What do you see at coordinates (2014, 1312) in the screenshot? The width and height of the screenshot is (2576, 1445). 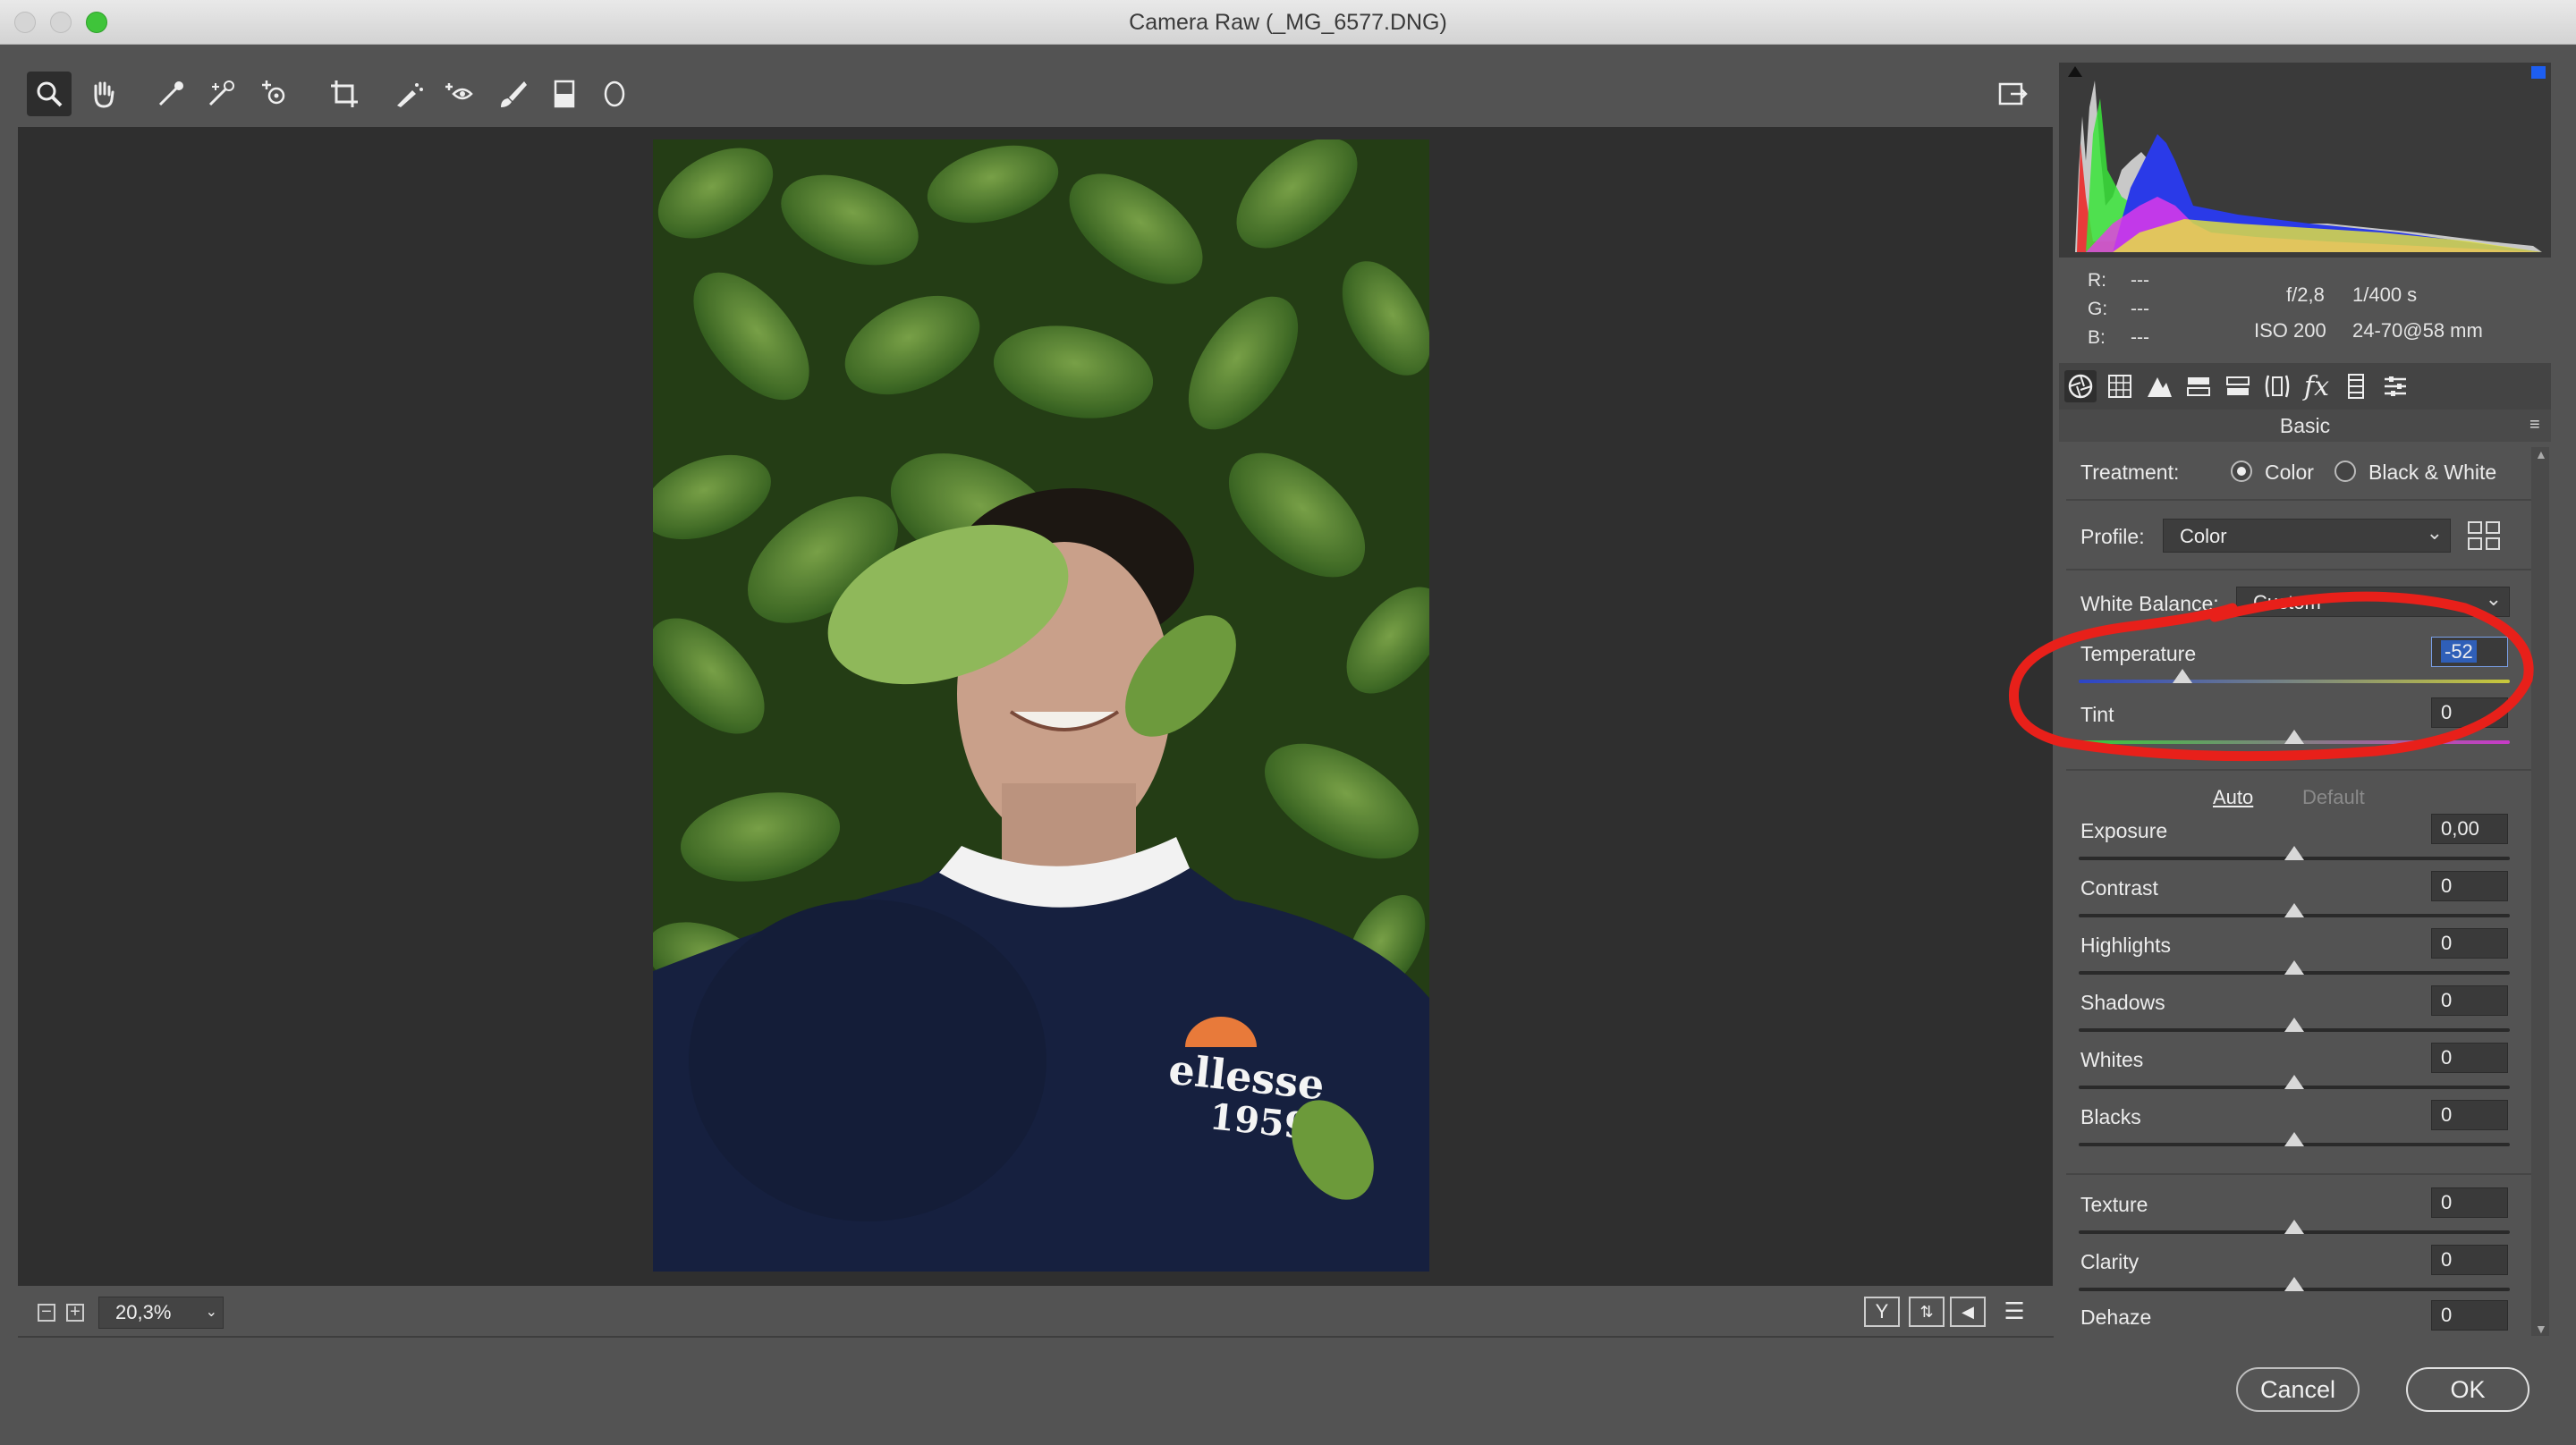 I see `toggle-settings-button: ☰` at bounding box center [2014, 1312].